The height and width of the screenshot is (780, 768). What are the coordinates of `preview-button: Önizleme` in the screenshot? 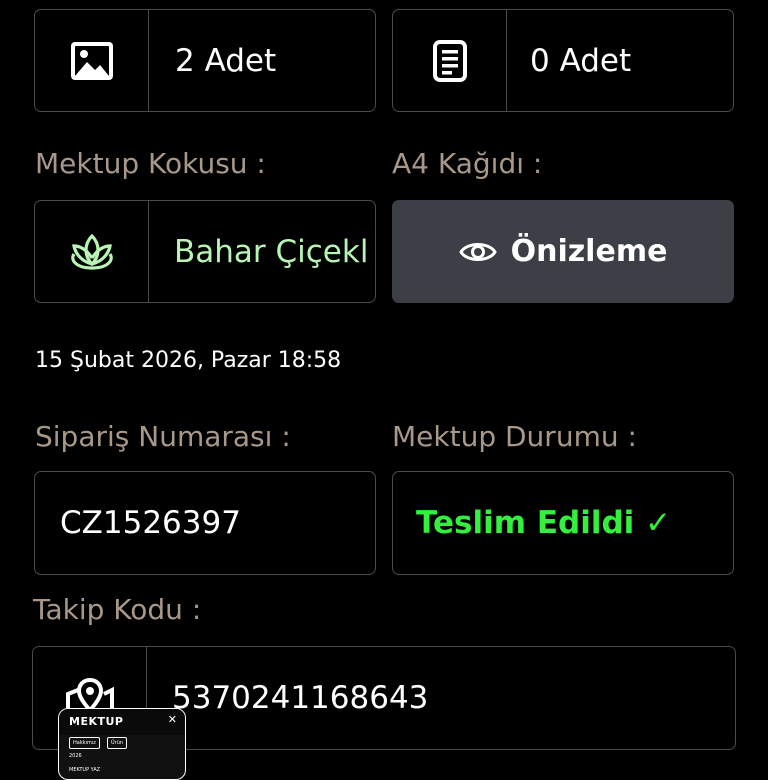 It's located at (563, 251).